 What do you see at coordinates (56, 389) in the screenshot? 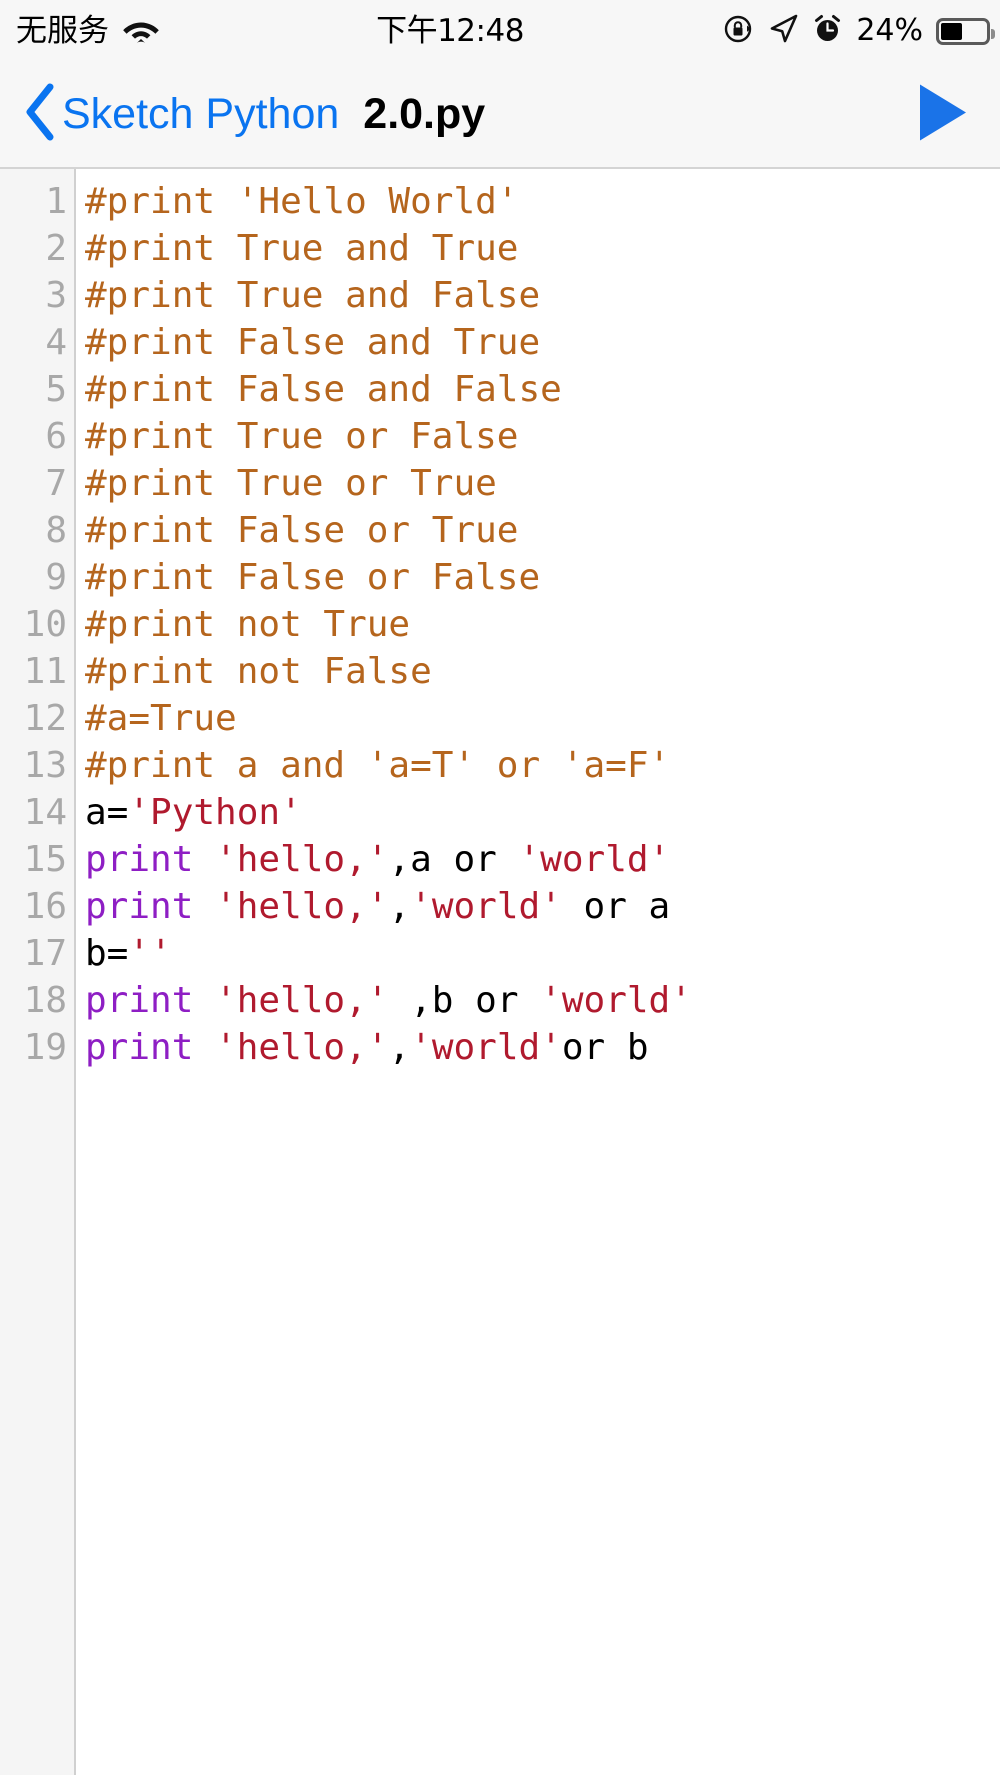
I see `line-number: 5` at bounding box center [56, 389].